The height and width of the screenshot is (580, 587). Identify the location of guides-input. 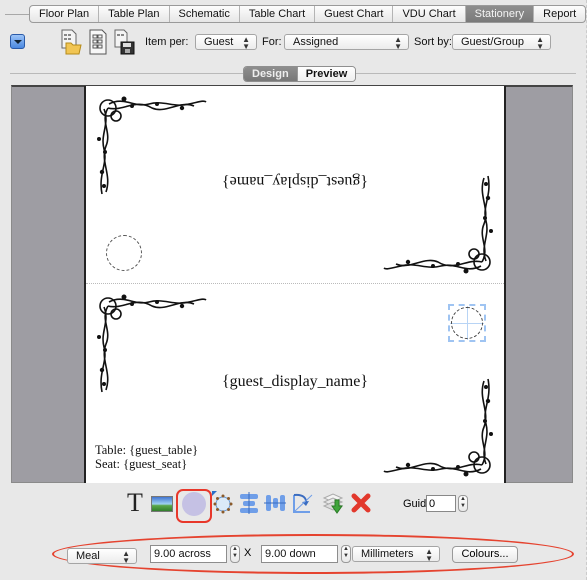
(441, 503).